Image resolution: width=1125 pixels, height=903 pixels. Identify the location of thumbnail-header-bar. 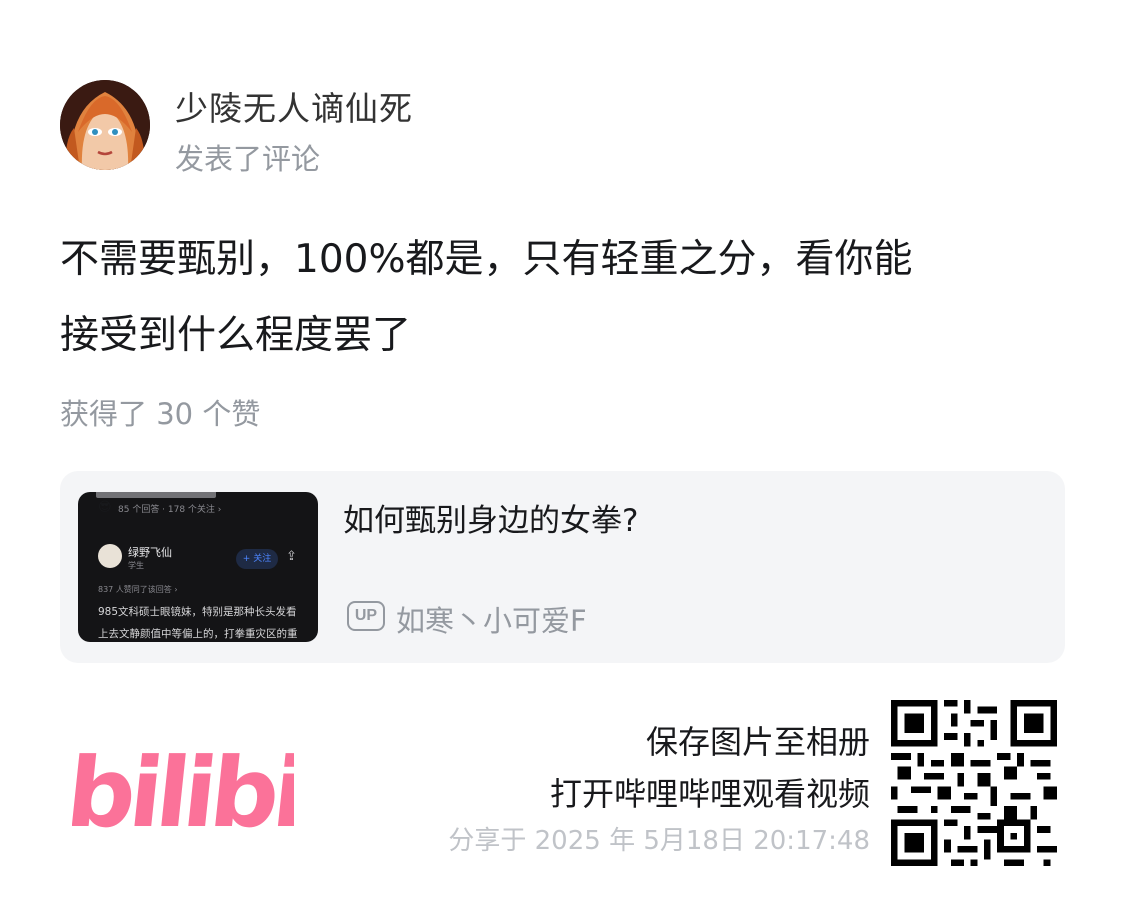
(156, 495).